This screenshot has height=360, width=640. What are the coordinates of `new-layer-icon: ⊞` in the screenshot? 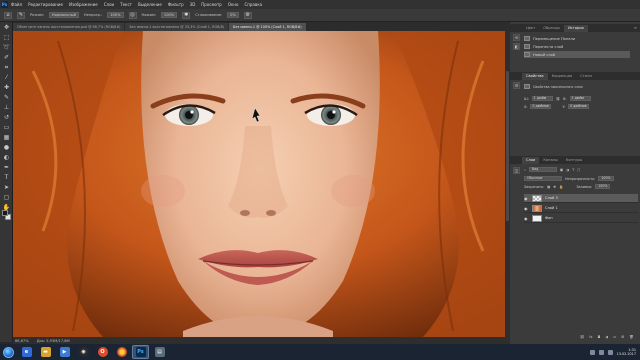 It's located at (622, 337).